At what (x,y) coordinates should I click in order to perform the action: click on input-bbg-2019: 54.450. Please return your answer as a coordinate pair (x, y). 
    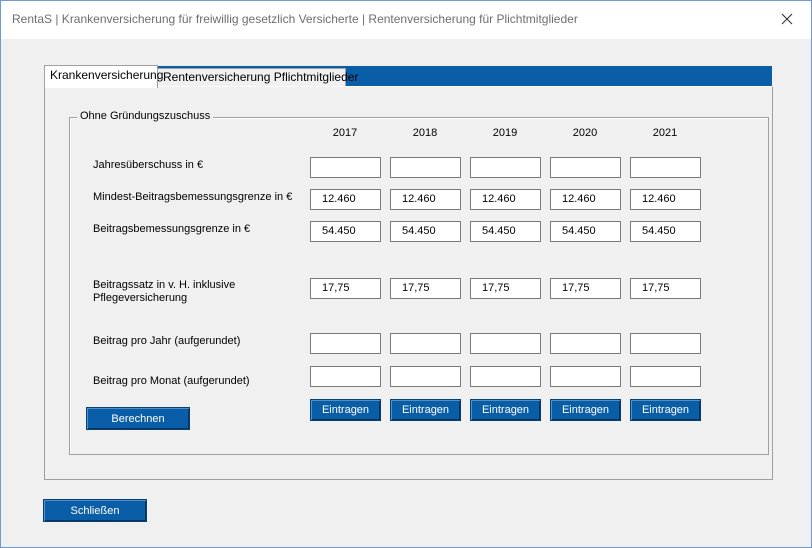
    Looking at the image, I should click on (505, 231).